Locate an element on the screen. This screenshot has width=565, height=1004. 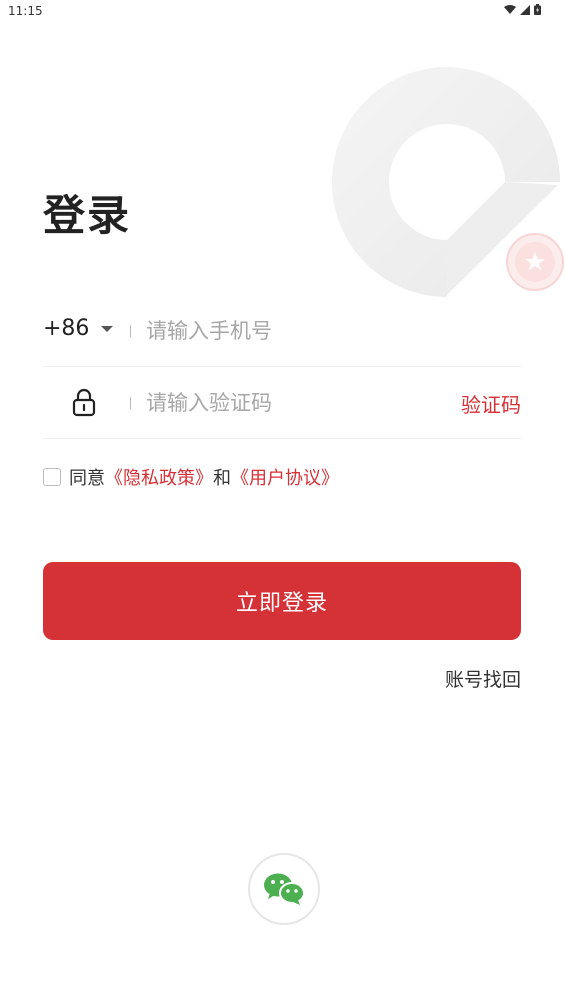
page-title: 登录 is located at coordinates (87, 215).